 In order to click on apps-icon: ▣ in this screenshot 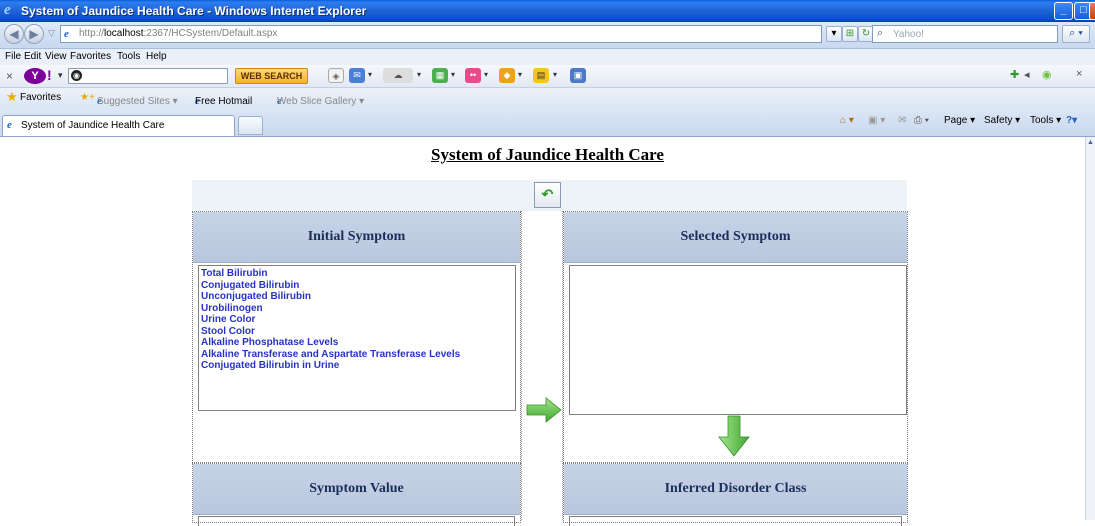, I will do `click(578, 75)`.